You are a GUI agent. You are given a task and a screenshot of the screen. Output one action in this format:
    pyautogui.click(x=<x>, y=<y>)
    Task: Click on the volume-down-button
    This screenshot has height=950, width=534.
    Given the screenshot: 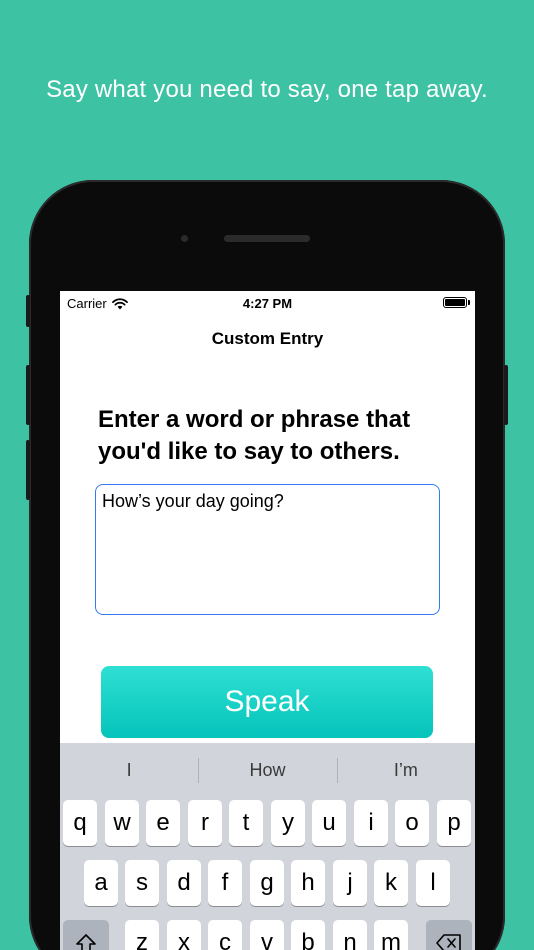 What is the action you would take?
    pyautogui.click(x=28, y=470)
    